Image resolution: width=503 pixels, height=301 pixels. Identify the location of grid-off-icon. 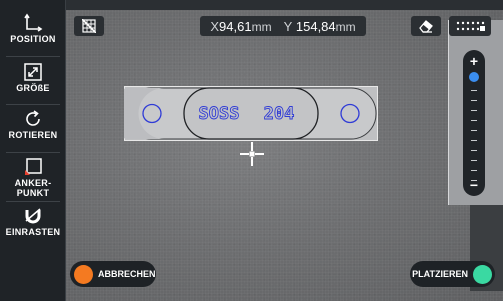
(89, 26).